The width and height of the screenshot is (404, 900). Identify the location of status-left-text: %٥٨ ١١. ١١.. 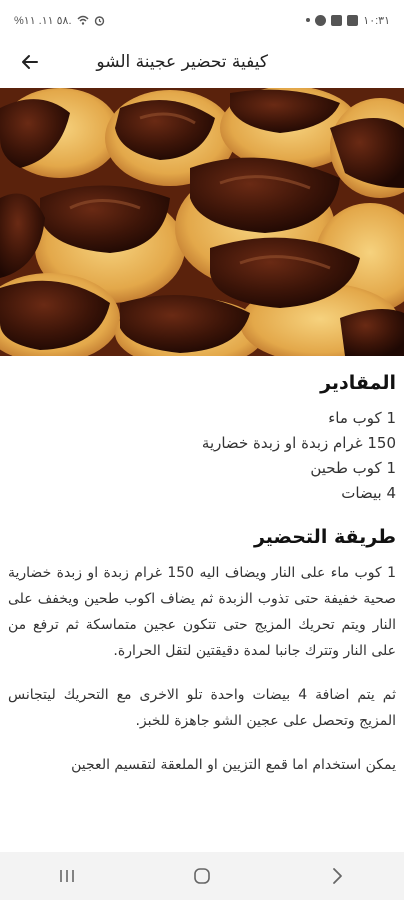
(43, 20).